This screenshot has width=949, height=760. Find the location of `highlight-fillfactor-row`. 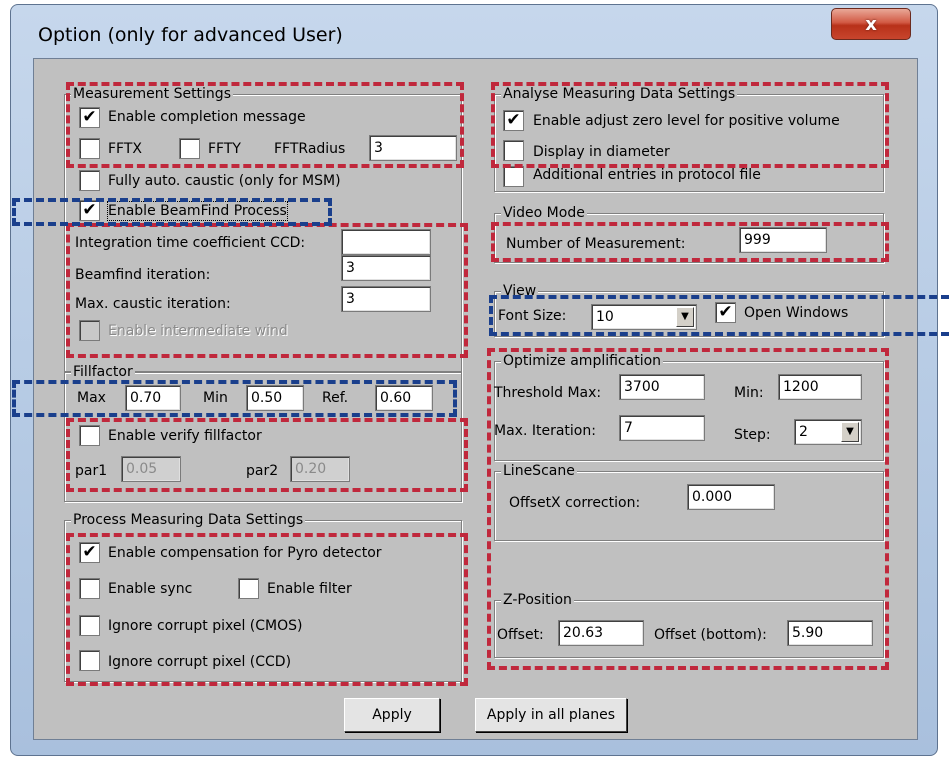

highlight-fillfactor-row is located at coordinates (234, 398).